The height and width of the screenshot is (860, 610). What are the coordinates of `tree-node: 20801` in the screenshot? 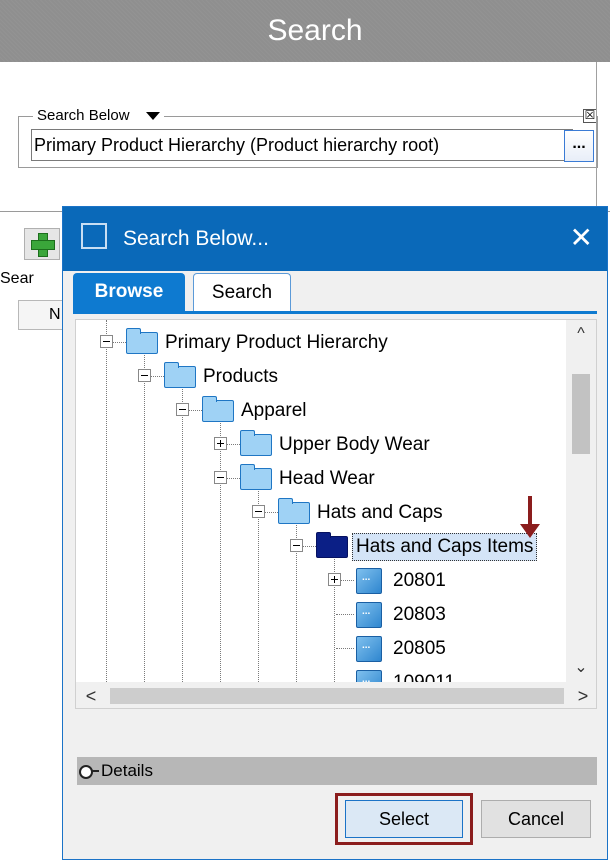 It's located at (402, 581).